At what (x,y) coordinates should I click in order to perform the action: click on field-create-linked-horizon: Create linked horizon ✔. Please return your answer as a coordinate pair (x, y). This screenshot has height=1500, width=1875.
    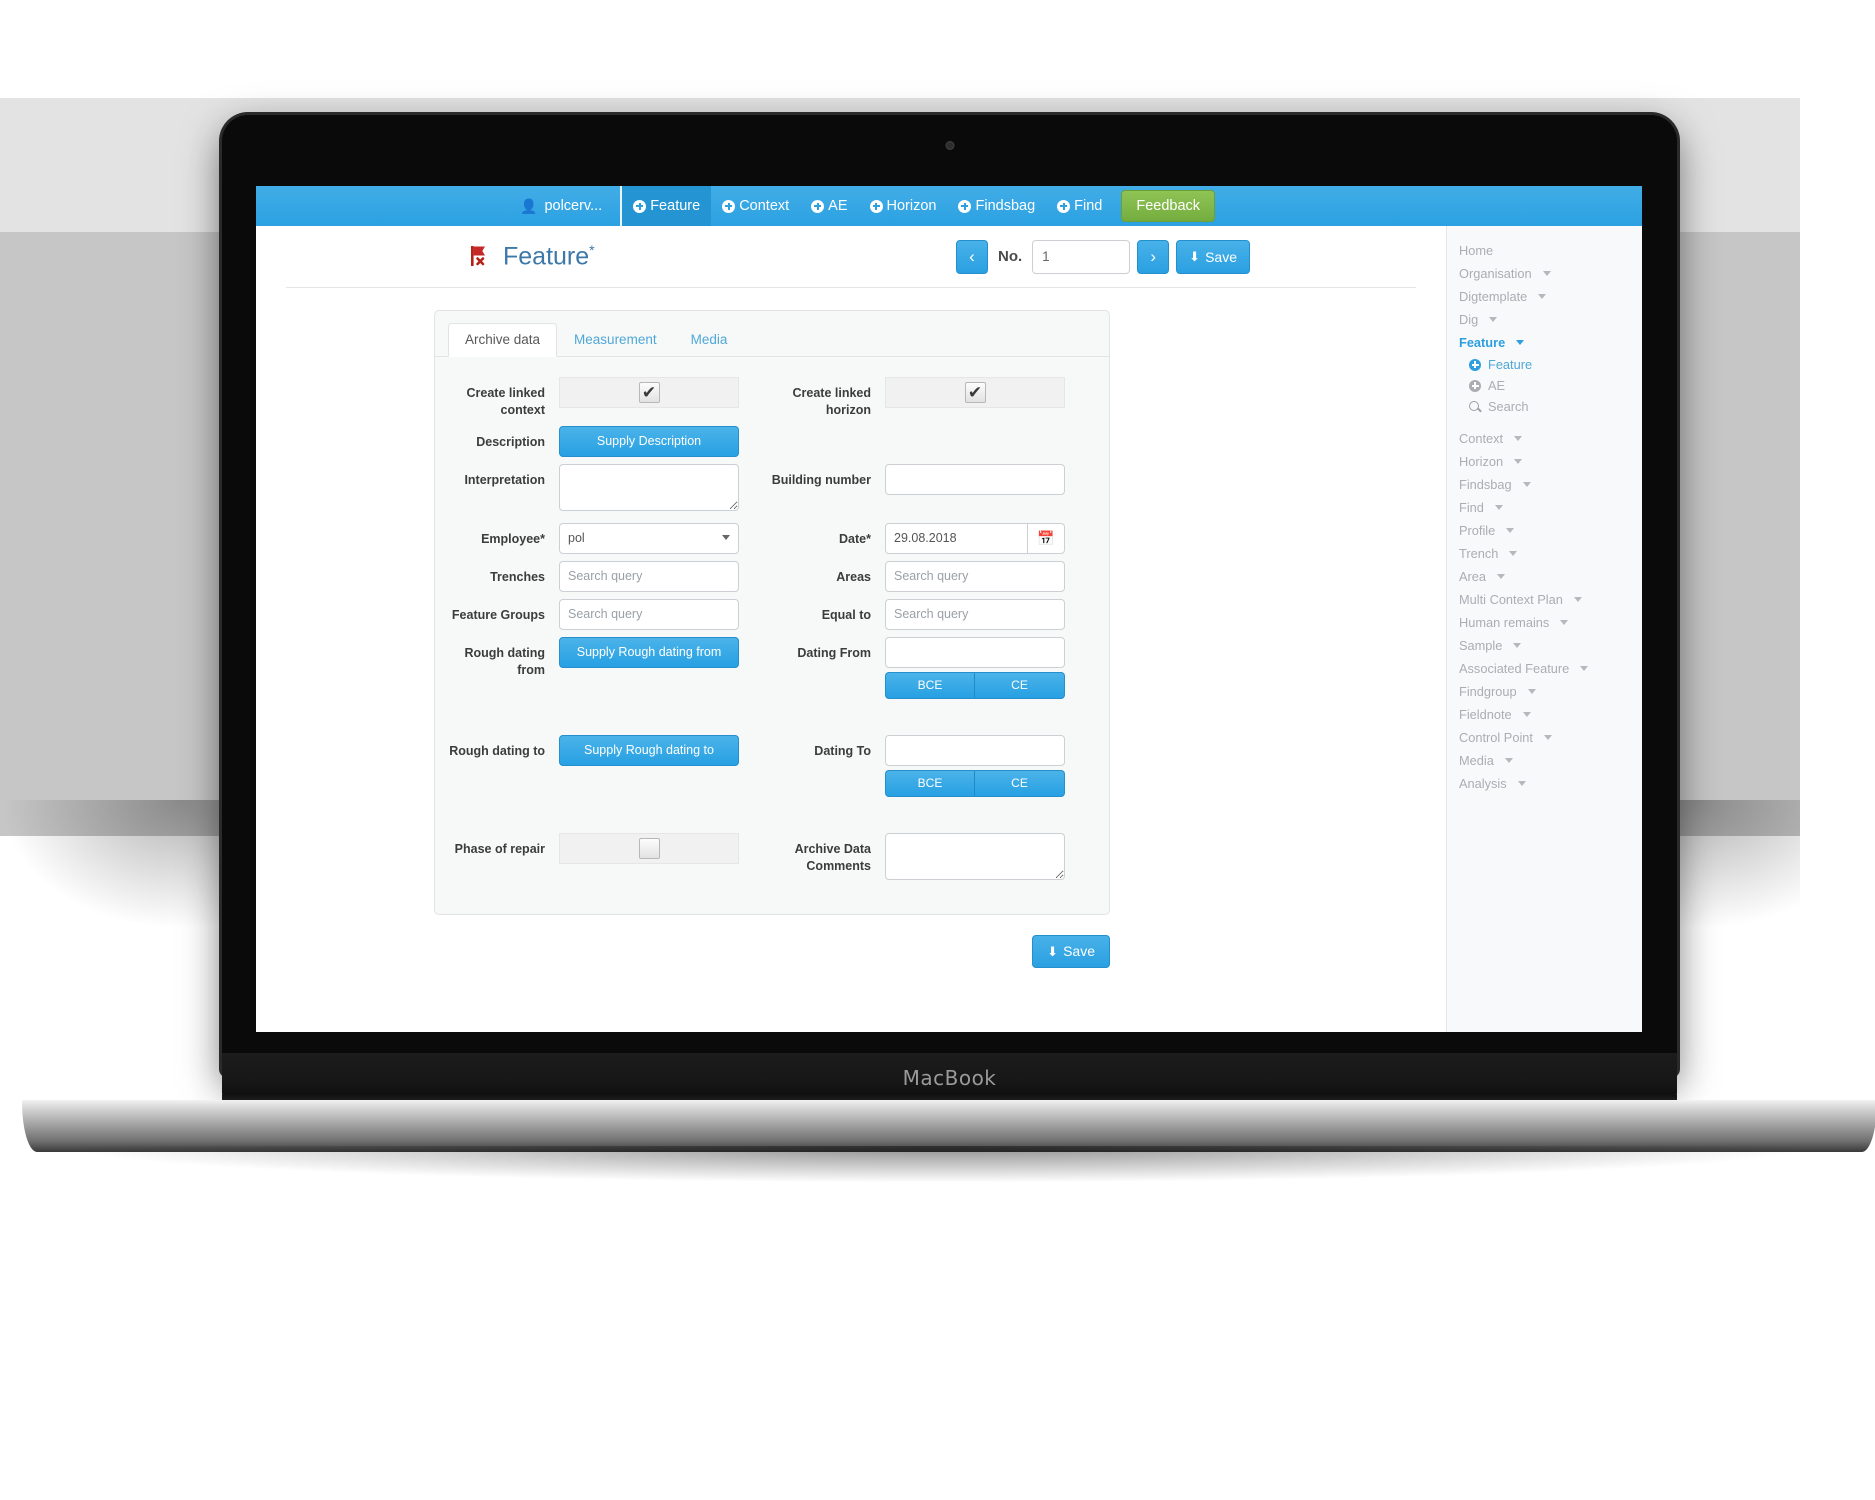
    Looking at the image, I should click on (924, 398).